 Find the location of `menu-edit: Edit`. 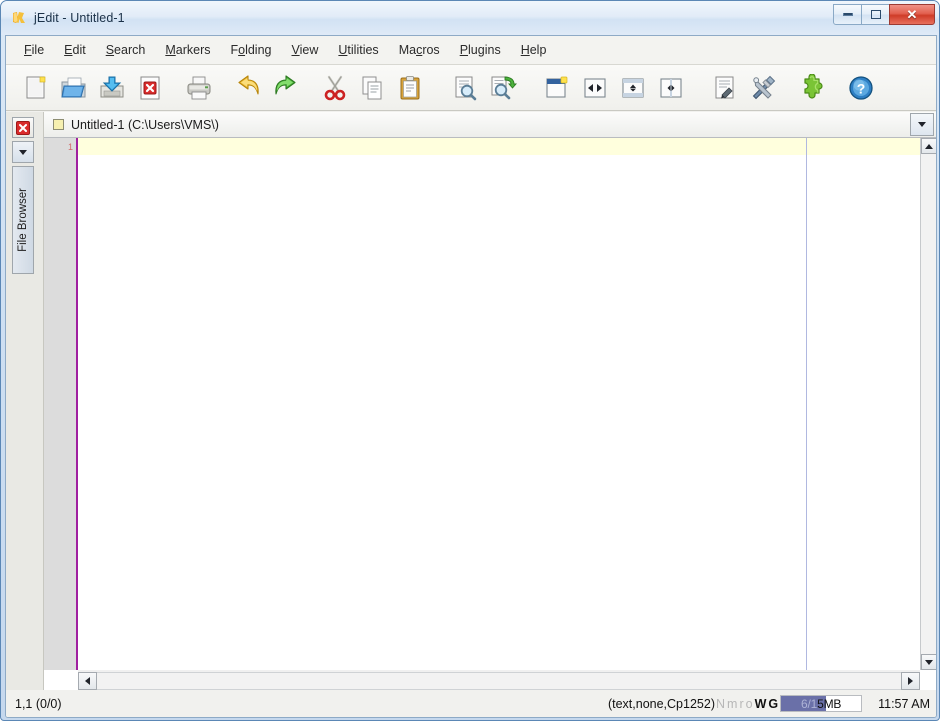

menu-edit: Edit is located at coordinates (75, 50).